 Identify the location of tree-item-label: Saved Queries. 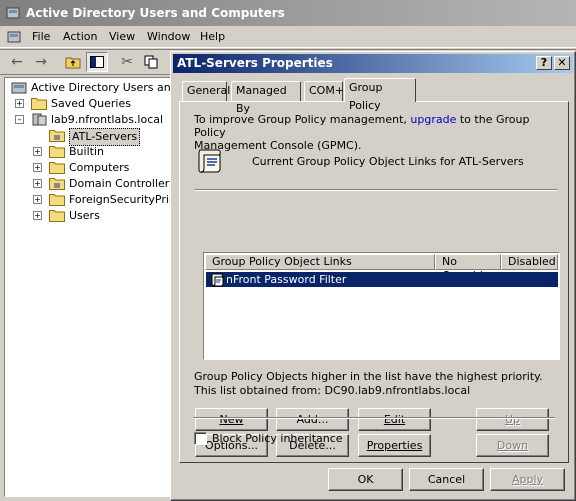
(91, 103).